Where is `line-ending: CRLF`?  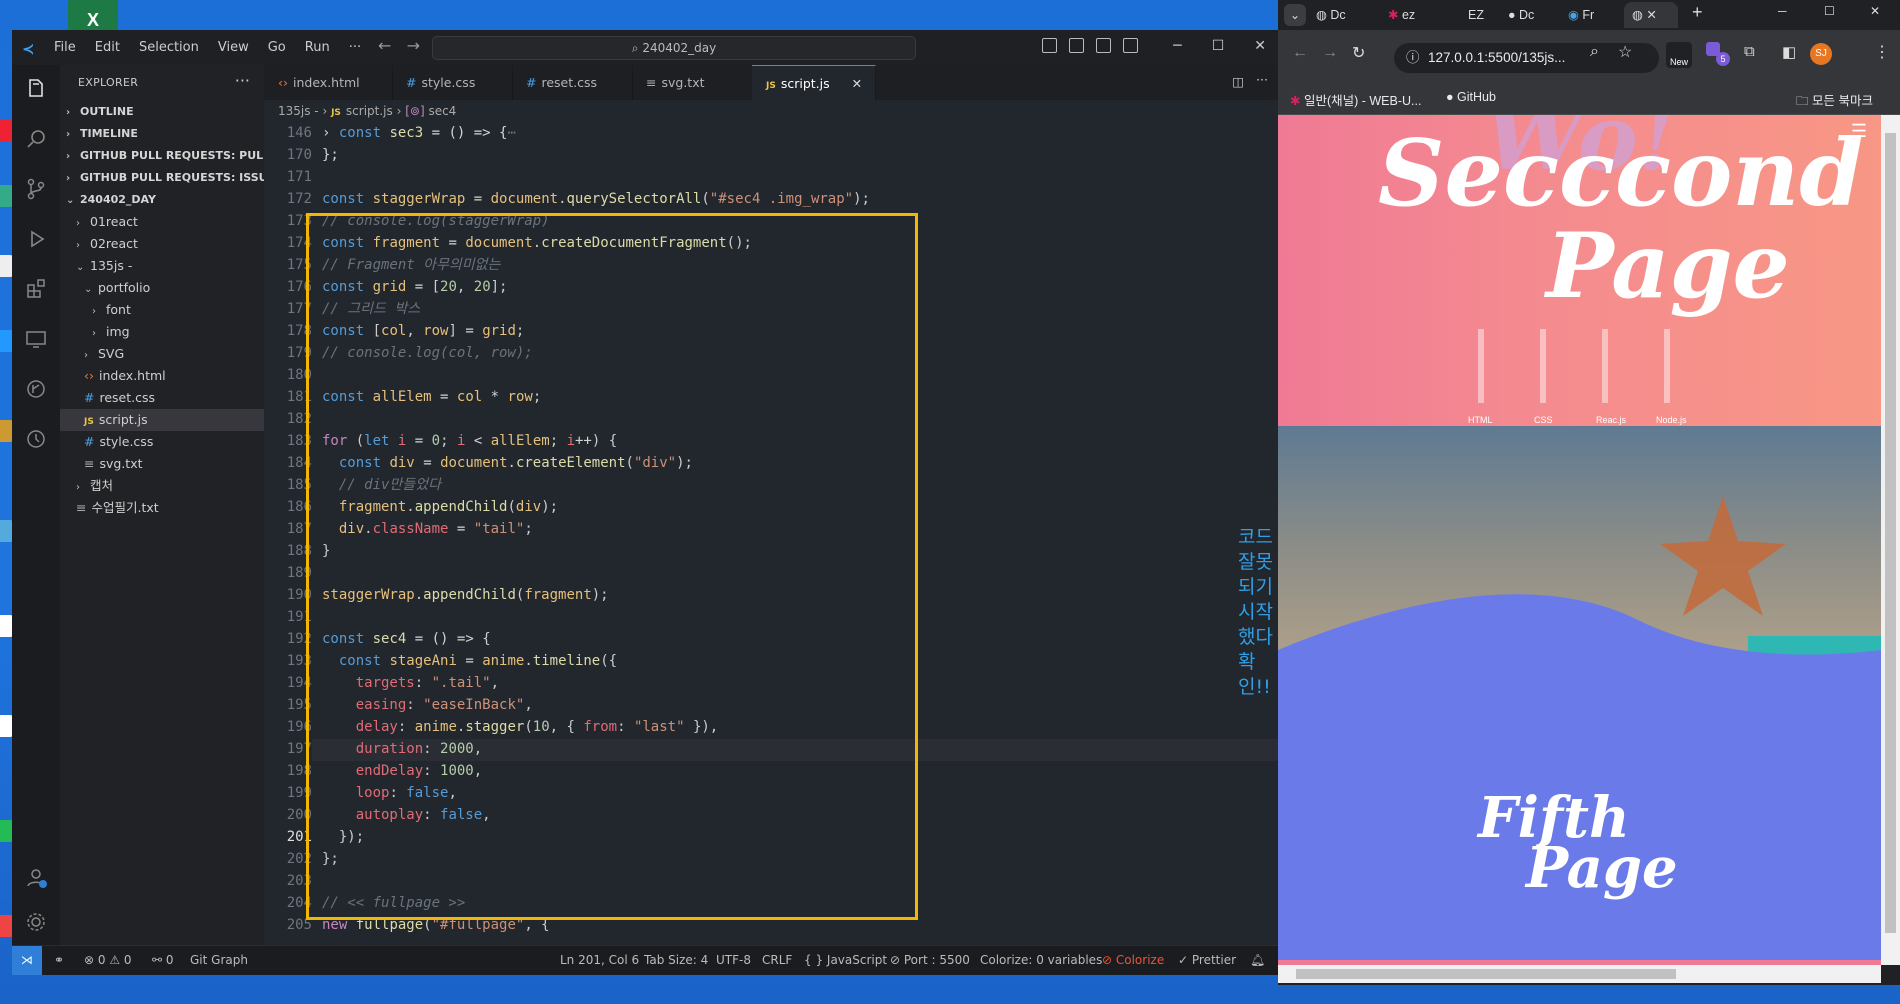
line-ending: CRLF is located at coordinates (777, 960).